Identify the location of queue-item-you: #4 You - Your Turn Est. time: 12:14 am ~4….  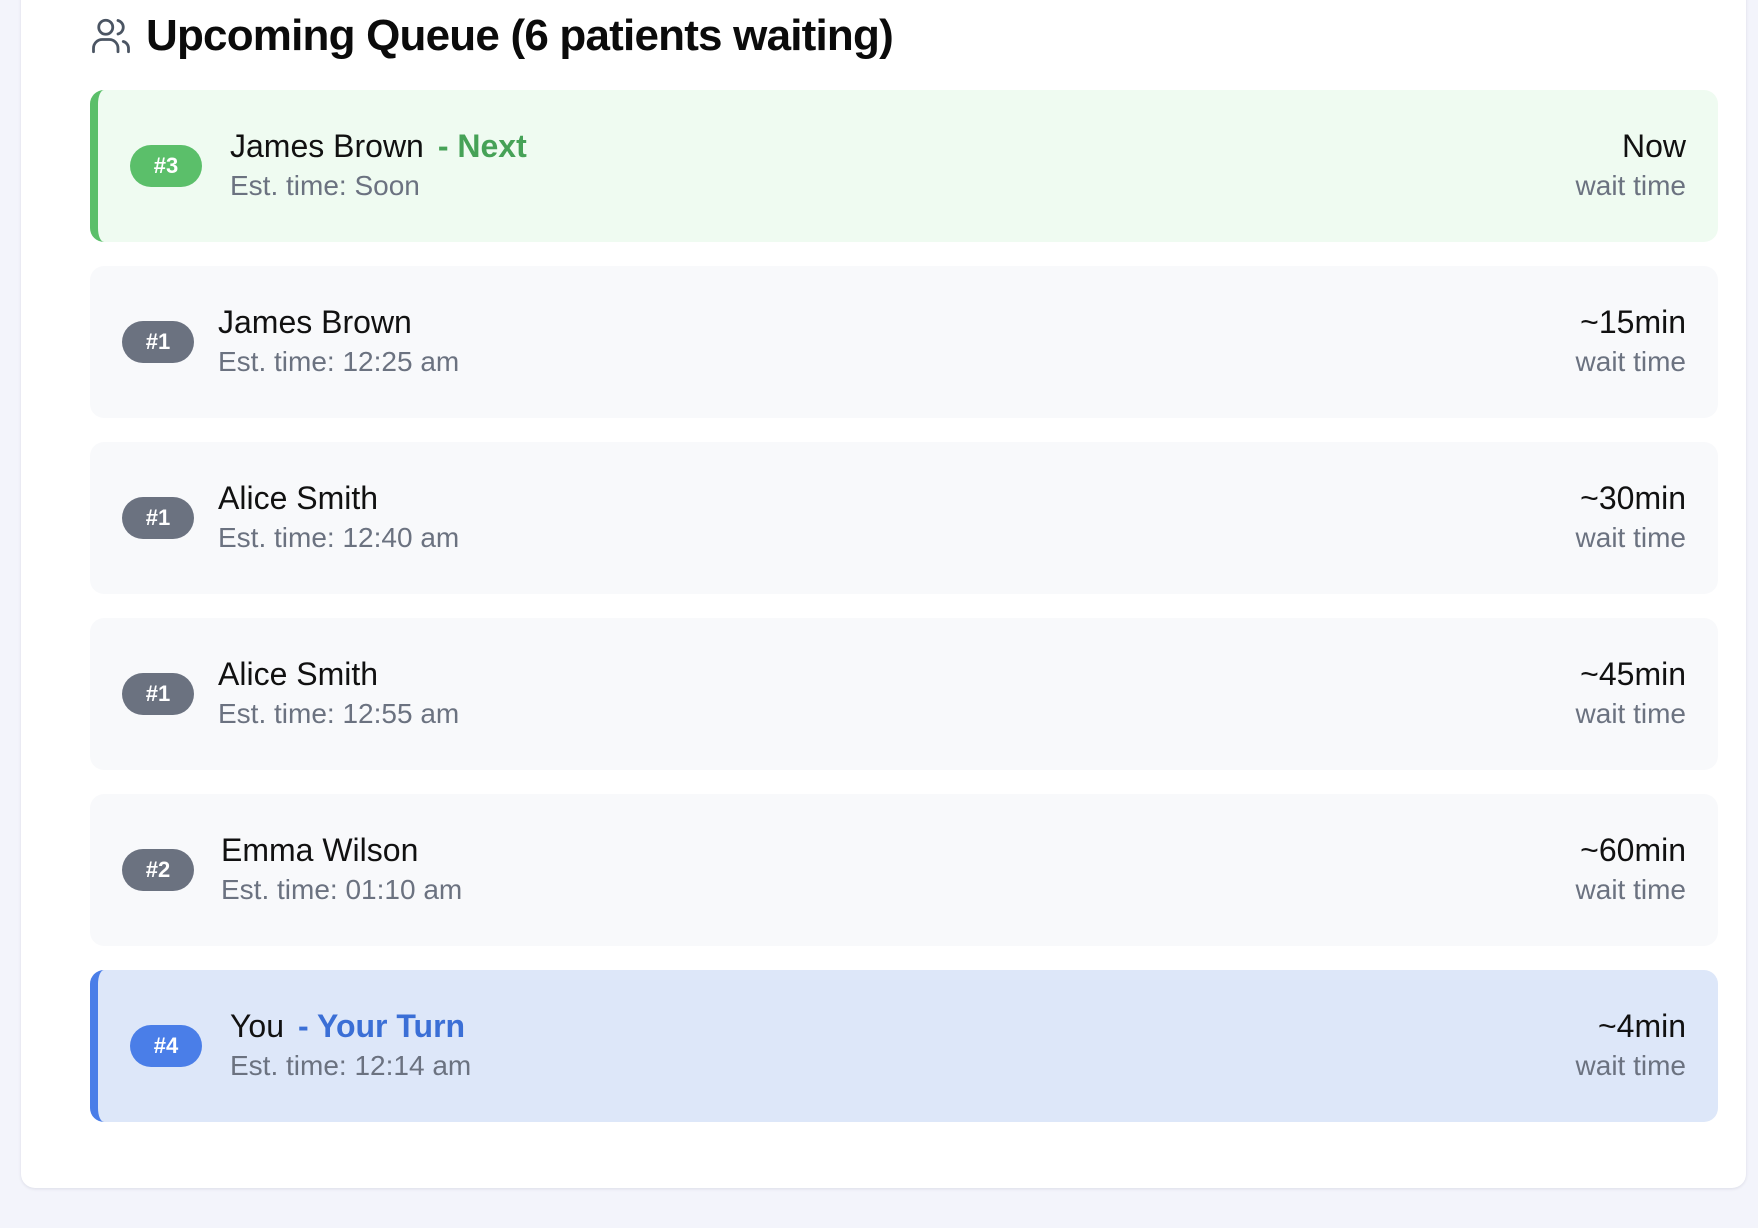
(904, 1046).